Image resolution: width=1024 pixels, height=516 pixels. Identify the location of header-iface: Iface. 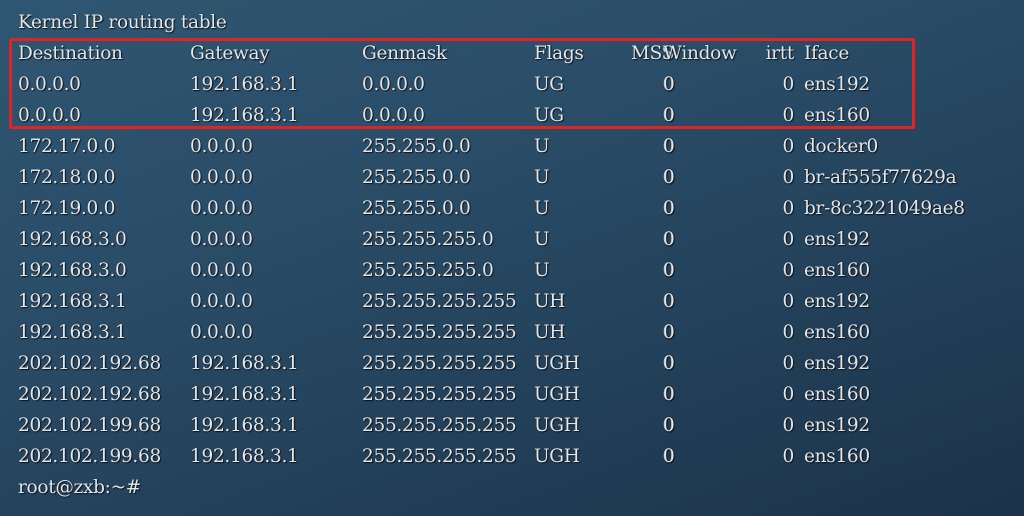
(826, 53).